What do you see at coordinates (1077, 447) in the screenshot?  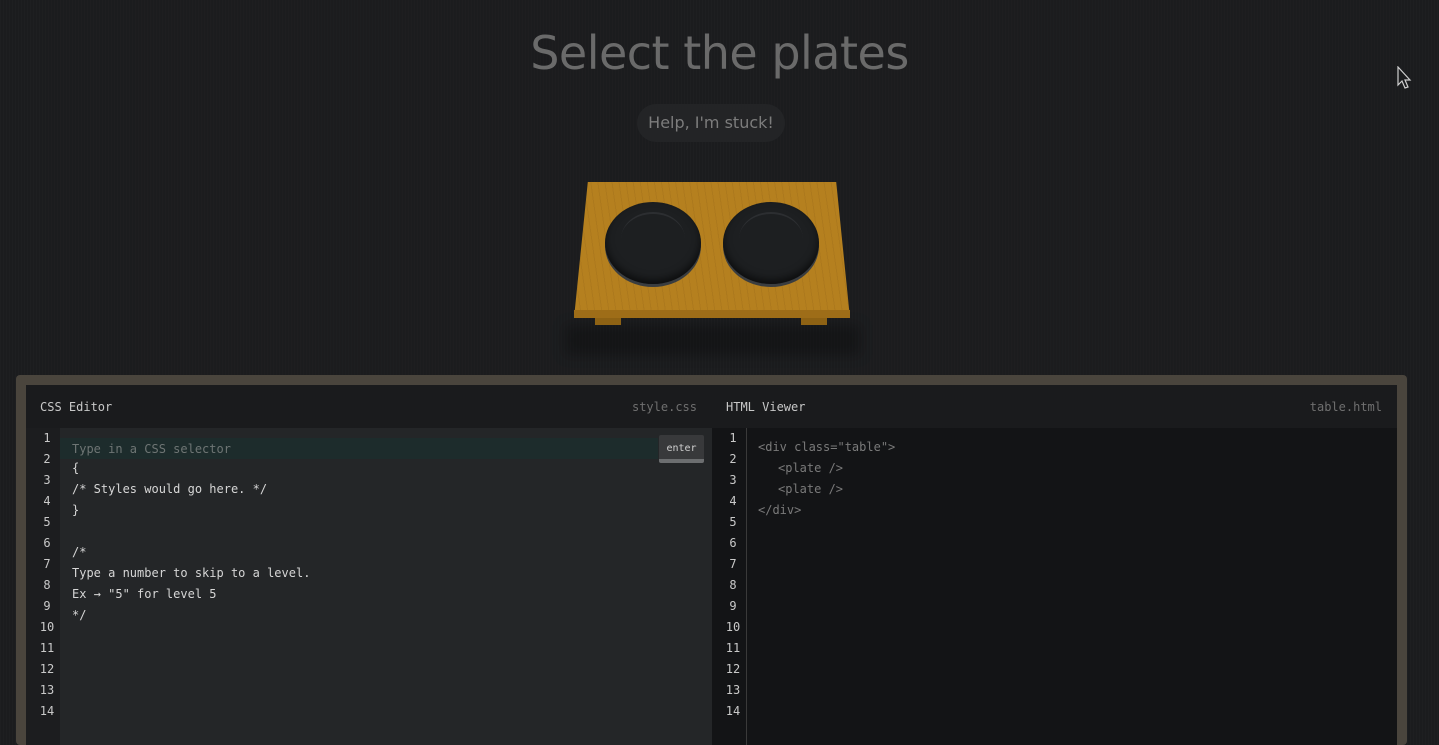 I see `html-line-table-open: <div class="table">` at bounding box center [1077, 447].